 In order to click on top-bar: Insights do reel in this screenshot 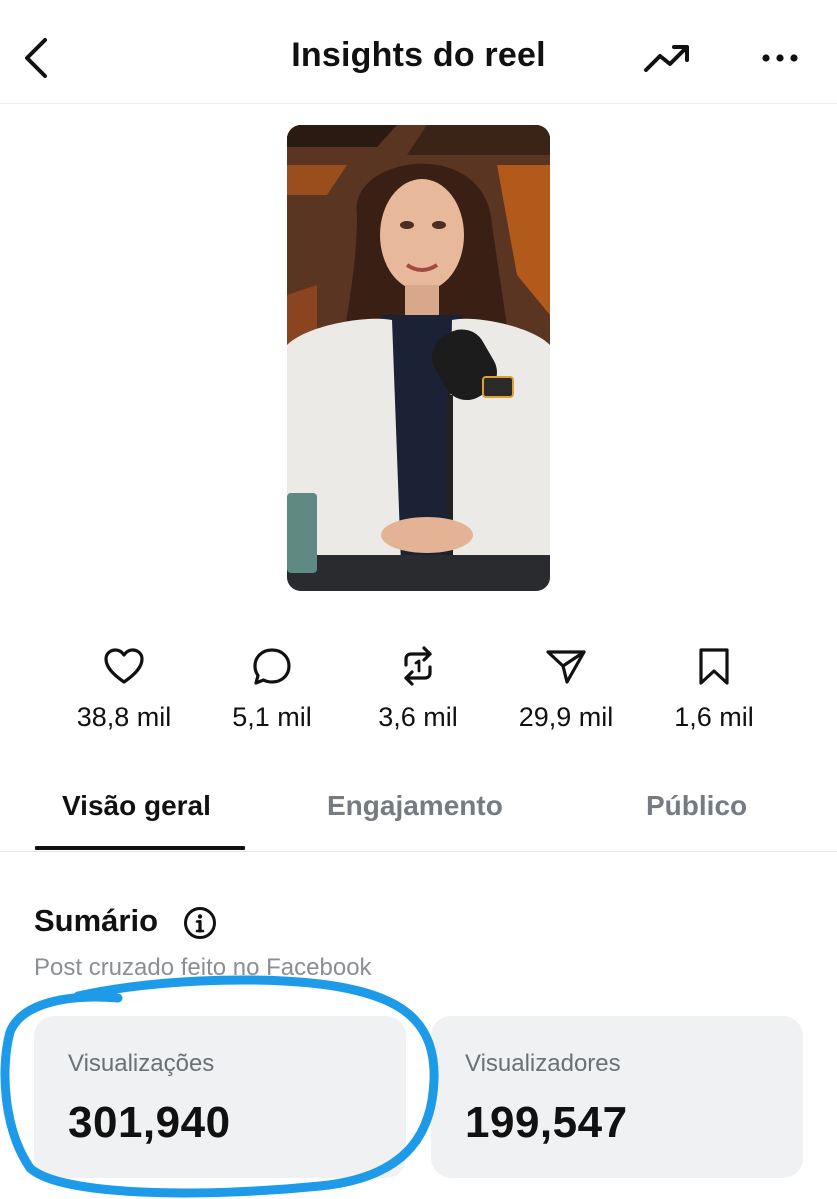, I will do `click(418, 52)`.